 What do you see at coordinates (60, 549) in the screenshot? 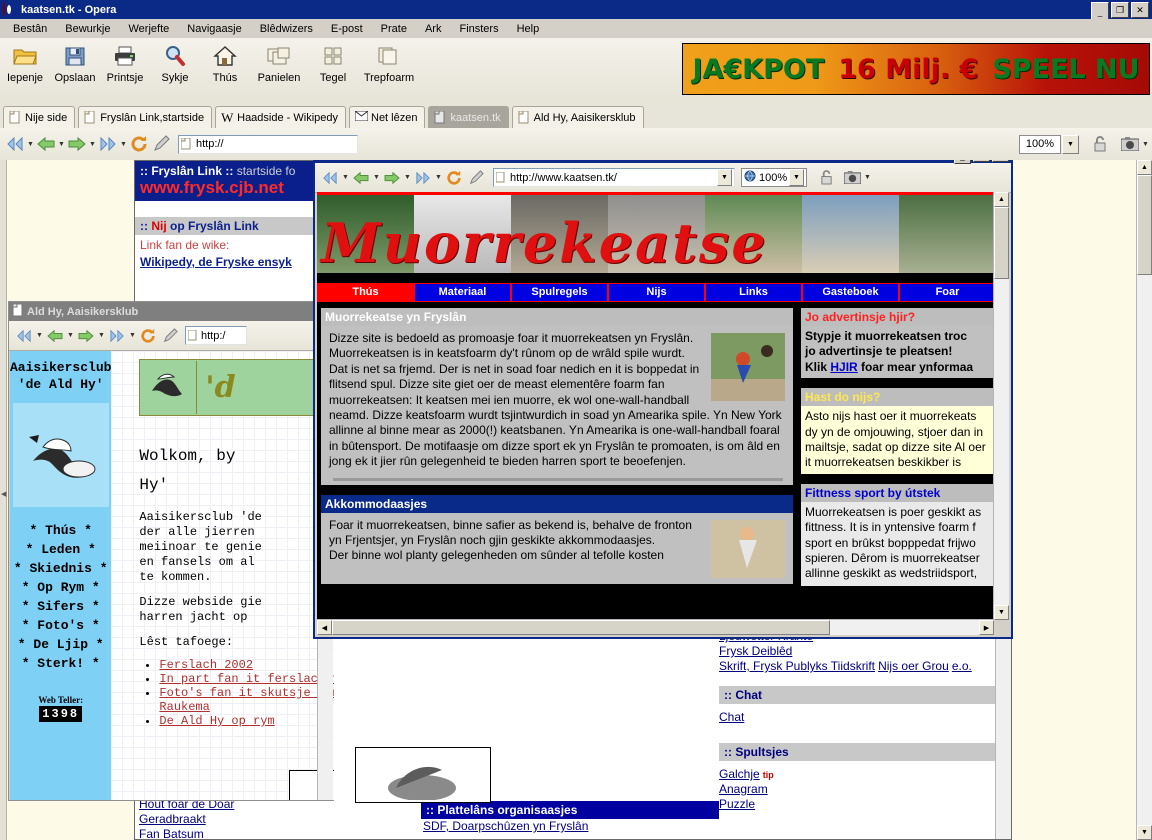
I see `ald-hy-menu-item: * Leden *` at bounding box center [60, 549].